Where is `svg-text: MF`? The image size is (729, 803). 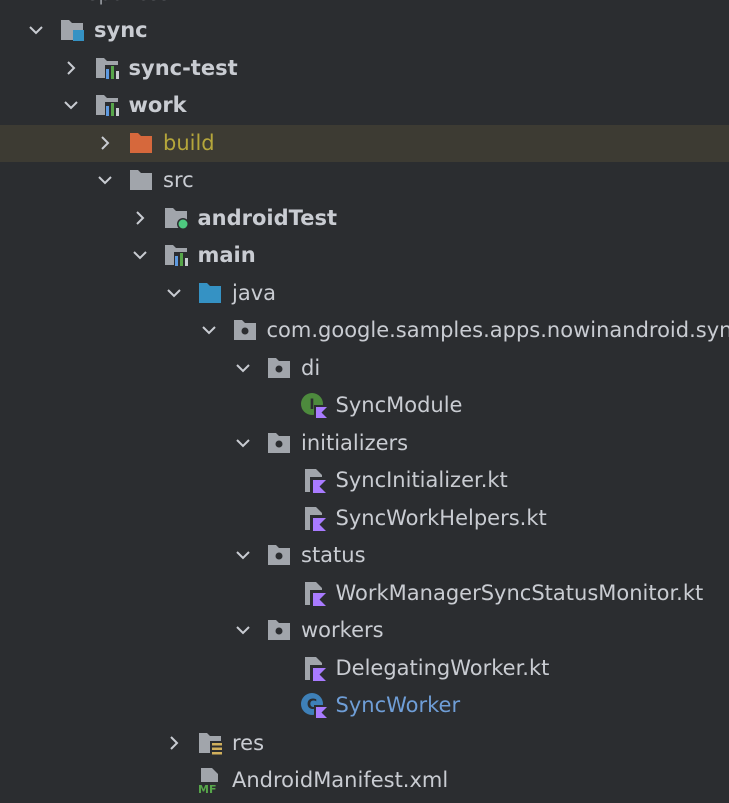
svg-text: MF is located at coordinates (207, 788).